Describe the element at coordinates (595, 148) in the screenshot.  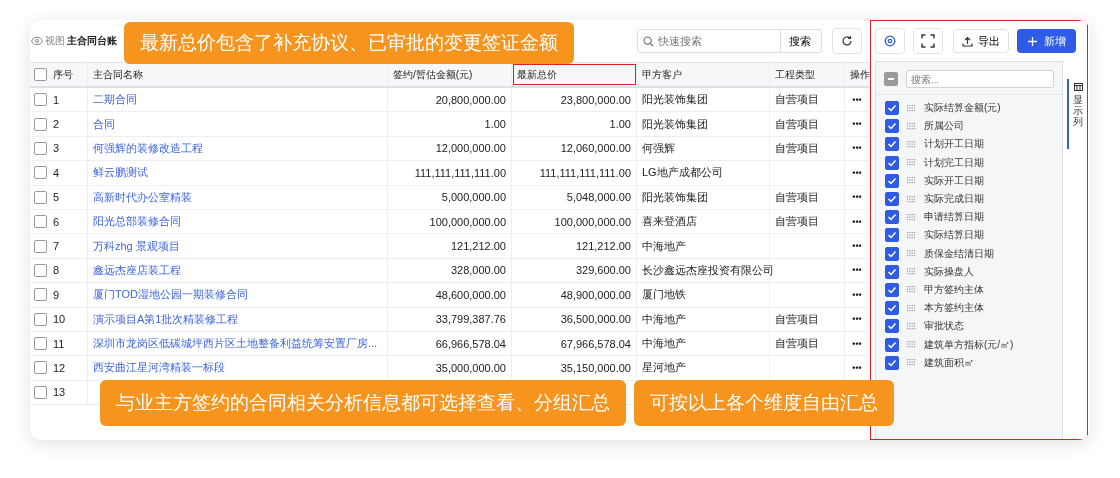
I see `table-cell: 12,060,000.00` at that location.